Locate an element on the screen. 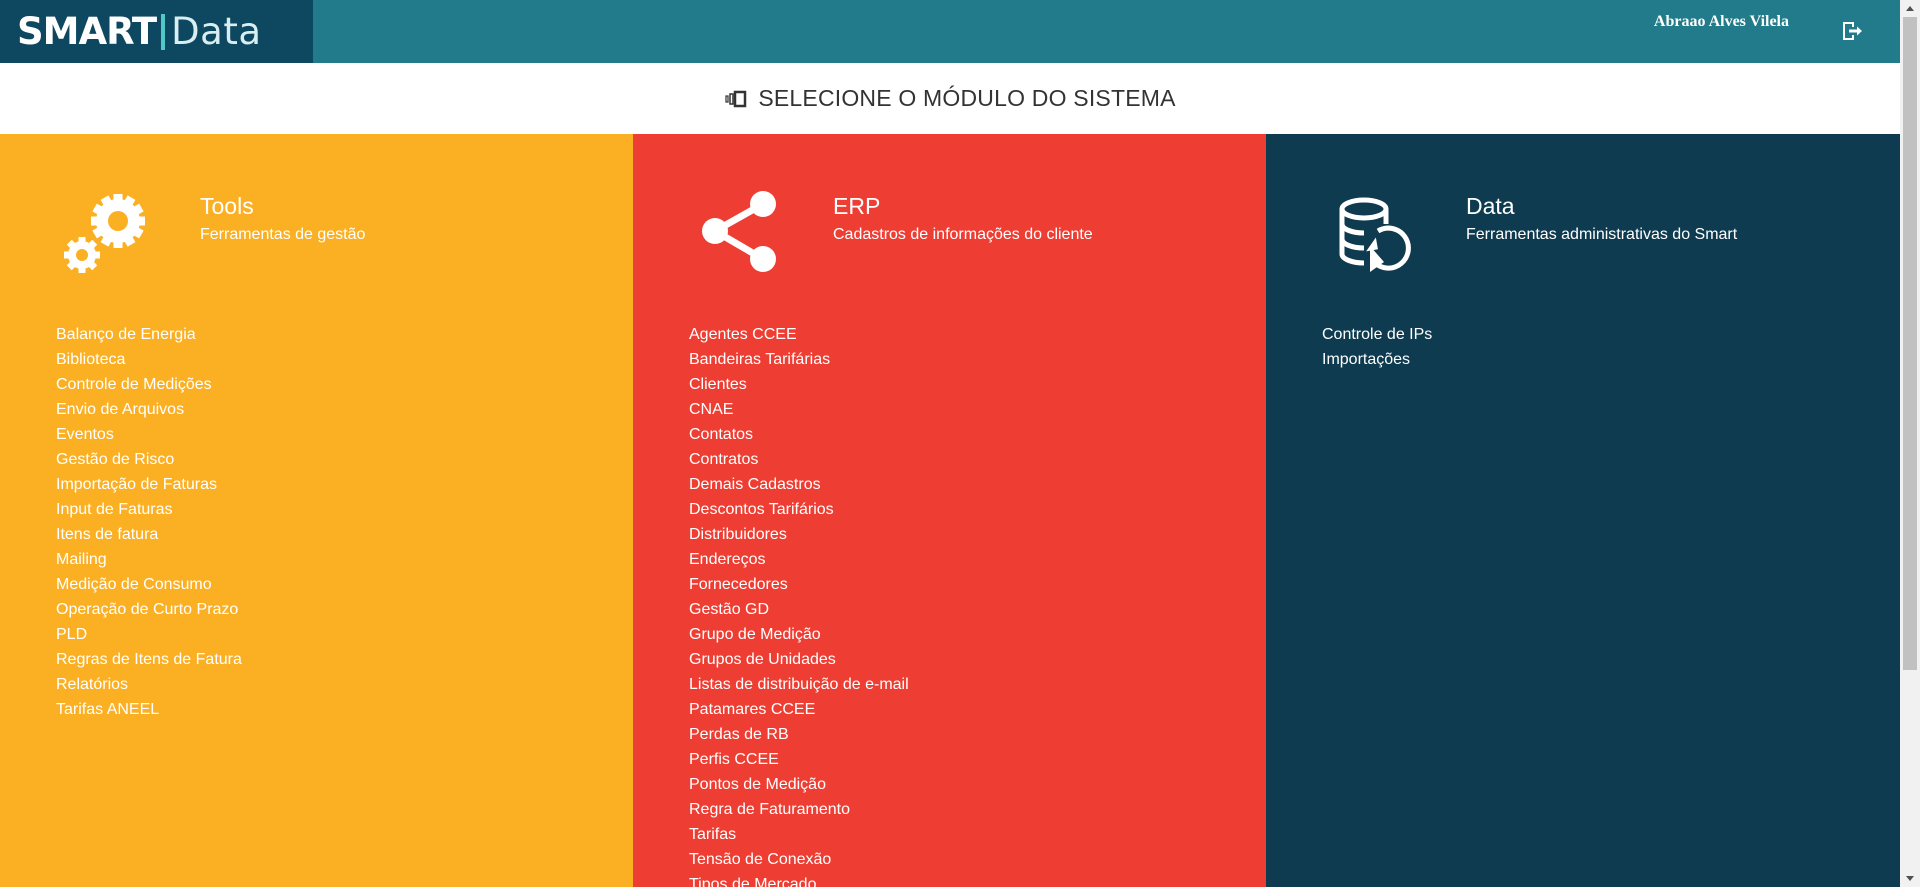 This screenshot has height=887, width=1920. link-grupo-de-medicao: Grupo de Medição is located at coordinates (799, 634).